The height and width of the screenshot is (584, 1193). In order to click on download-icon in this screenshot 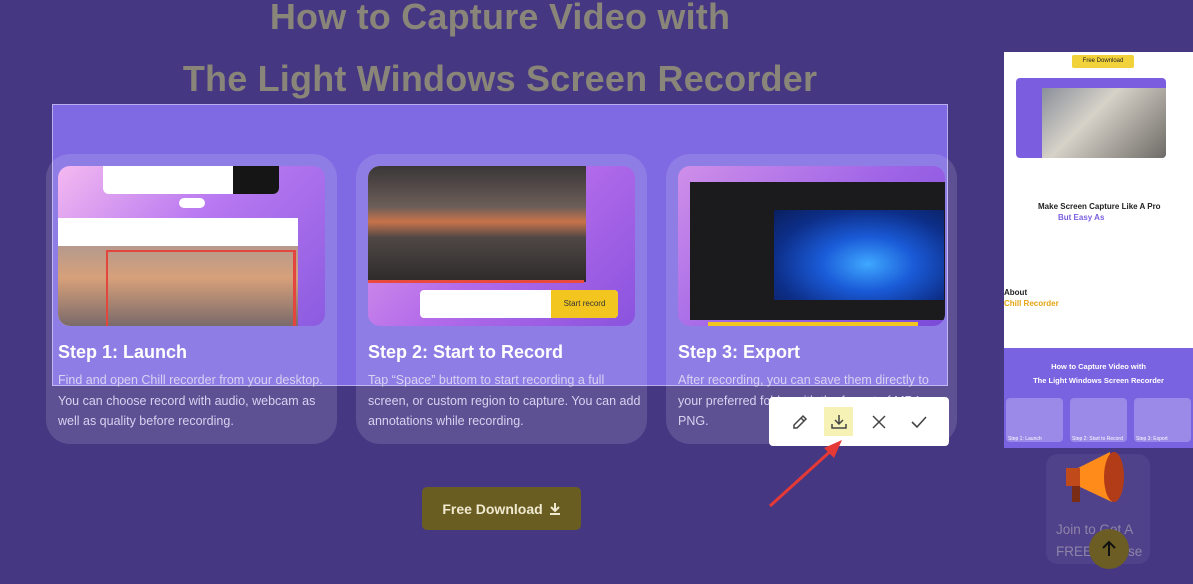, I will do `click(838, 421)`.